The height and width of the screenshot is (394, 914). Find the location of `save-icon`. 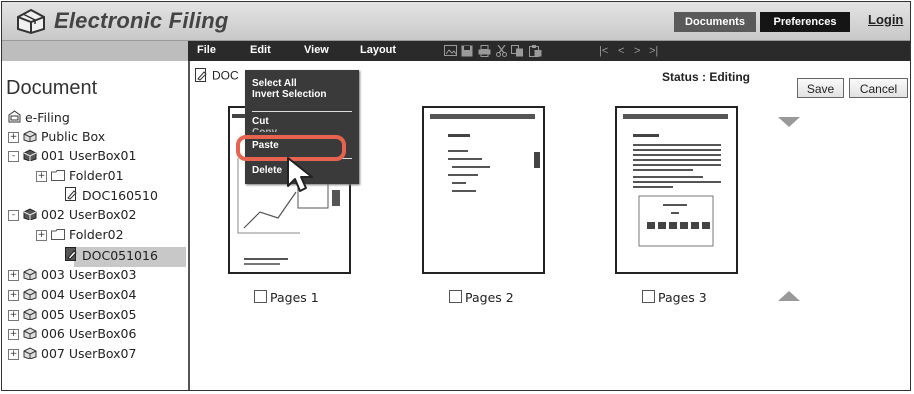

save-icon is located at coordinates (467, 52).